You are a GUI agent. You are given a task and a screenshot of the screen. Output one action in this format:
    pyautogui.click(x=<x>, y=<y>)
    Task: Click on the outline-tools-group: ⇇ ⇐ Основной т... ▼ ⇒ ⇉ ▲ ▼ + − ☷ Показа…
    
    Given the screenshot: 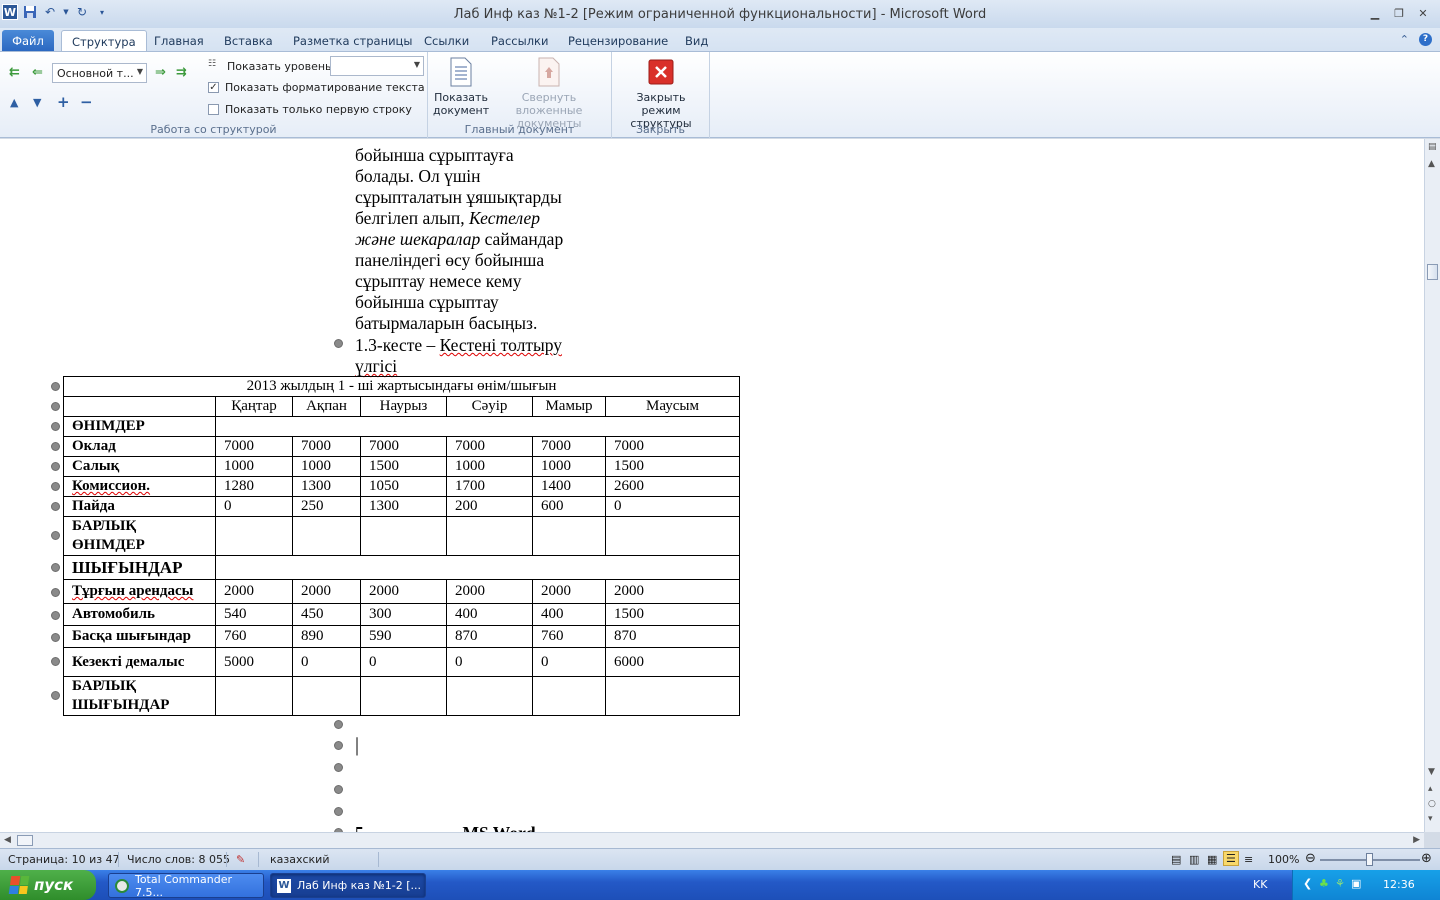 What is the action you would take?
    pyautogui.click(x=214, y=95)
    